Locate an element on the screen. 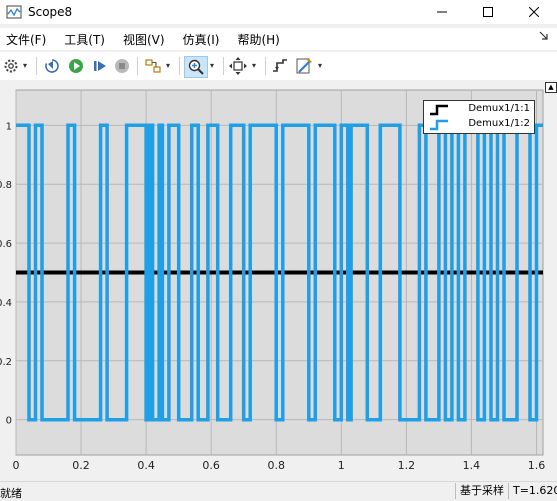 The height and width of the screenshot is (501, 557). x-tick-label: 1.2 is located at coordinates (407, 465).